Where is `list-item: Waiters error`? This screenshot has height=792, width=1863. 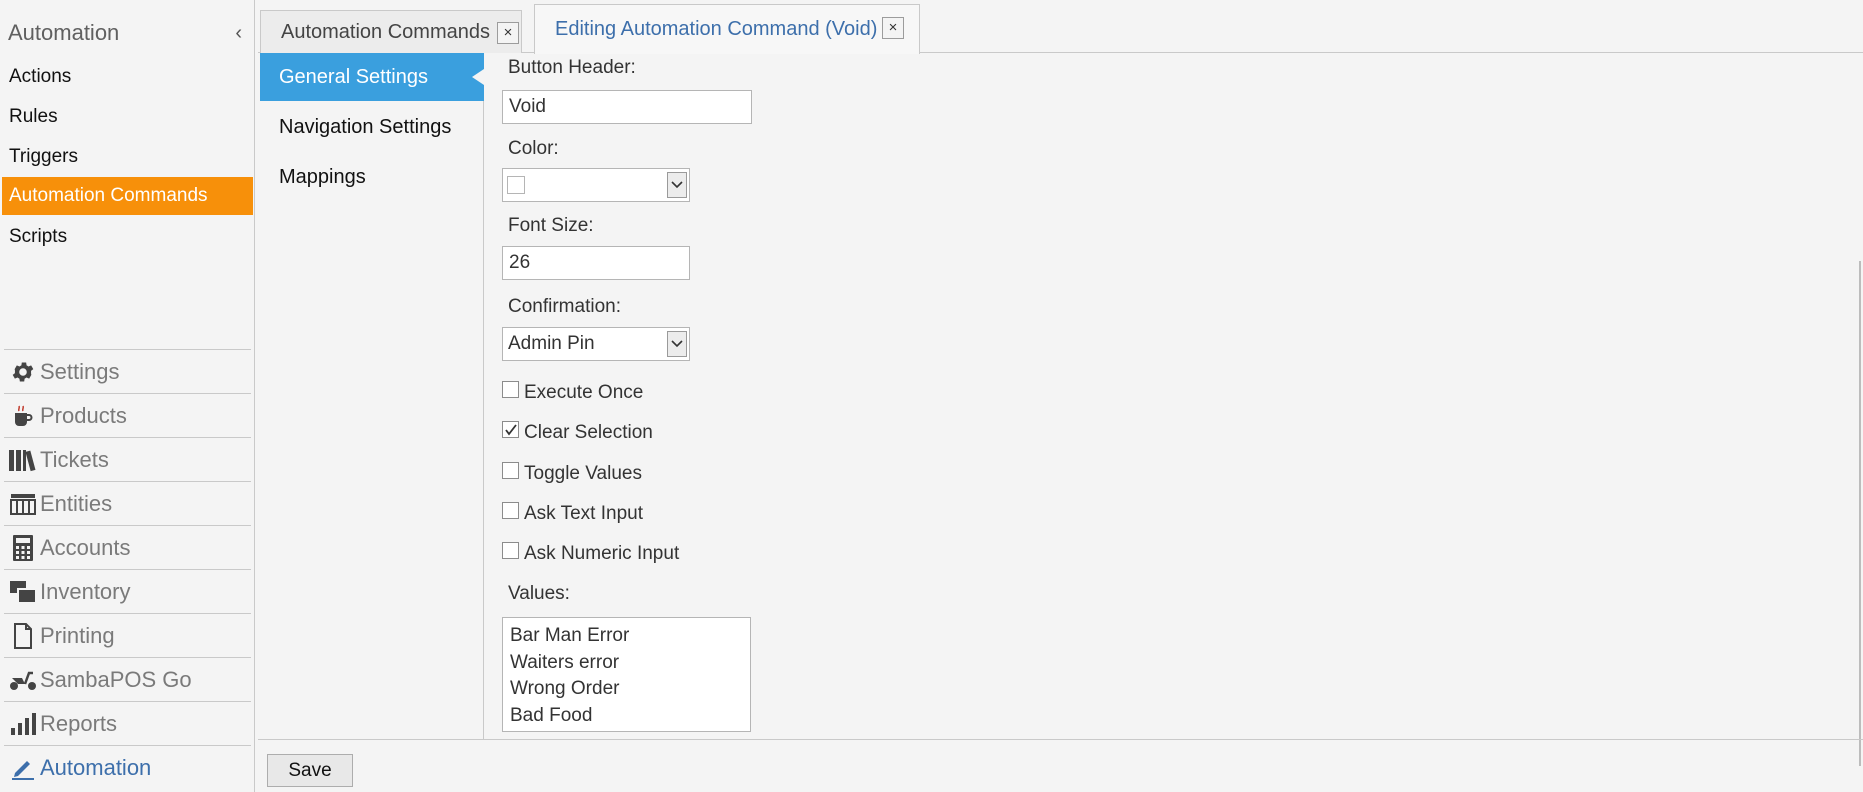
list-item: Waiters error is located at coordinates (565, 662).